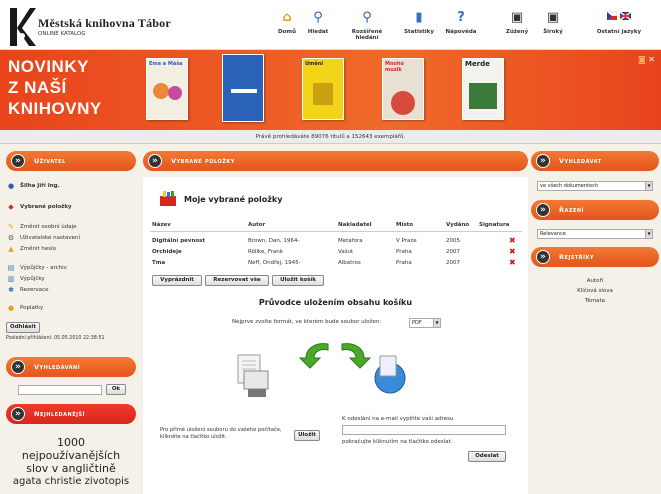  I want to click on row-title: Orchideje, so click(167, 252).